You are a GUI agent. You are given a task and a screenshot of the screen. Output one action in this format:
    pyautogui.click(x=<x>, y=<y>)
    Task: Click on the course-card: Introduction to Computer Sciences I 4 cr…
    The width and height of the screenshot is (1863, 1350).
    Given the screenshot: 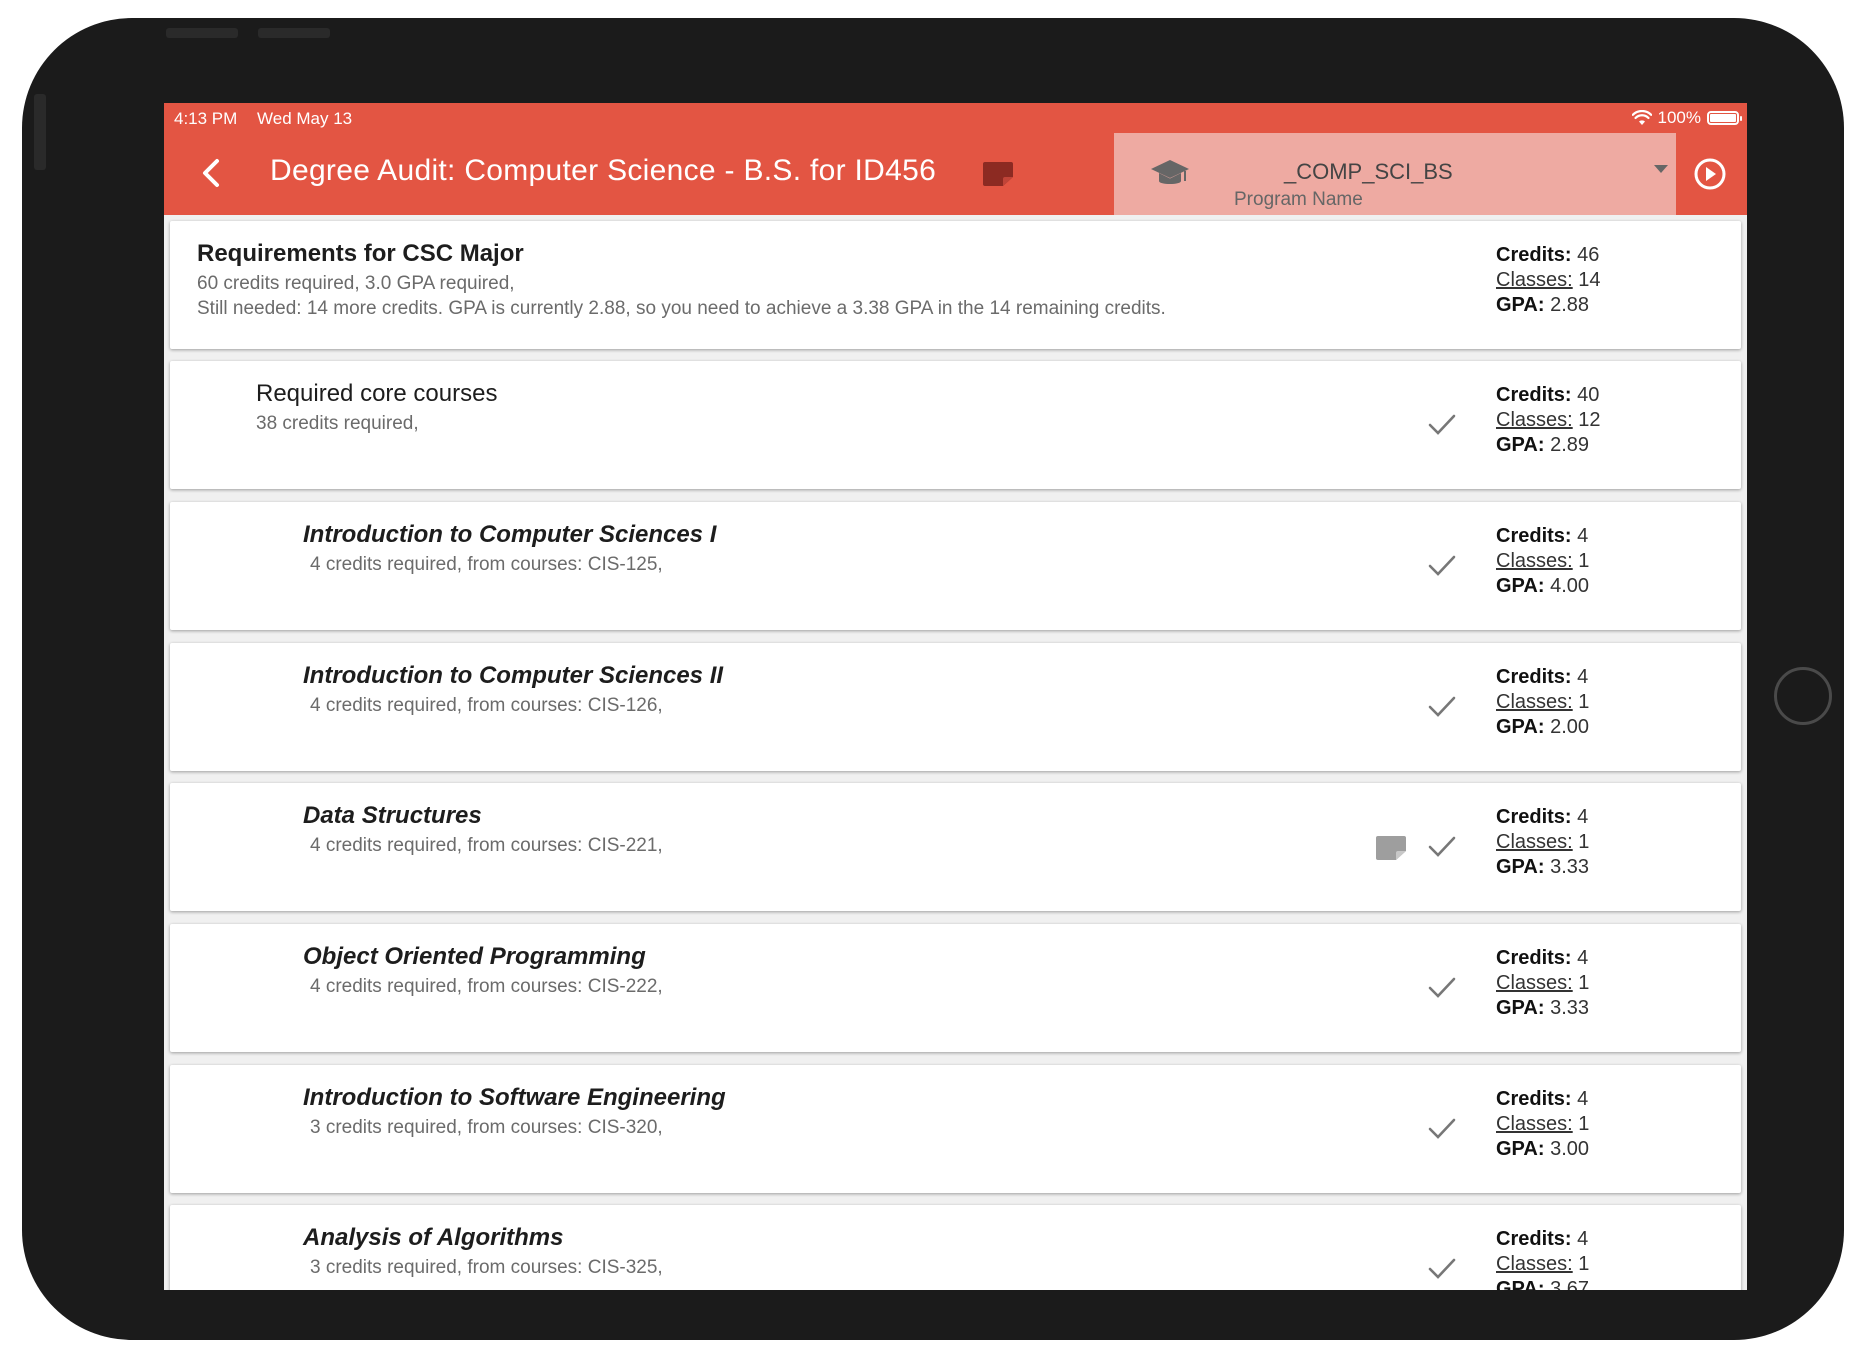 What is the action you would take?
    pyautogui.click(x=955, y=566)
    